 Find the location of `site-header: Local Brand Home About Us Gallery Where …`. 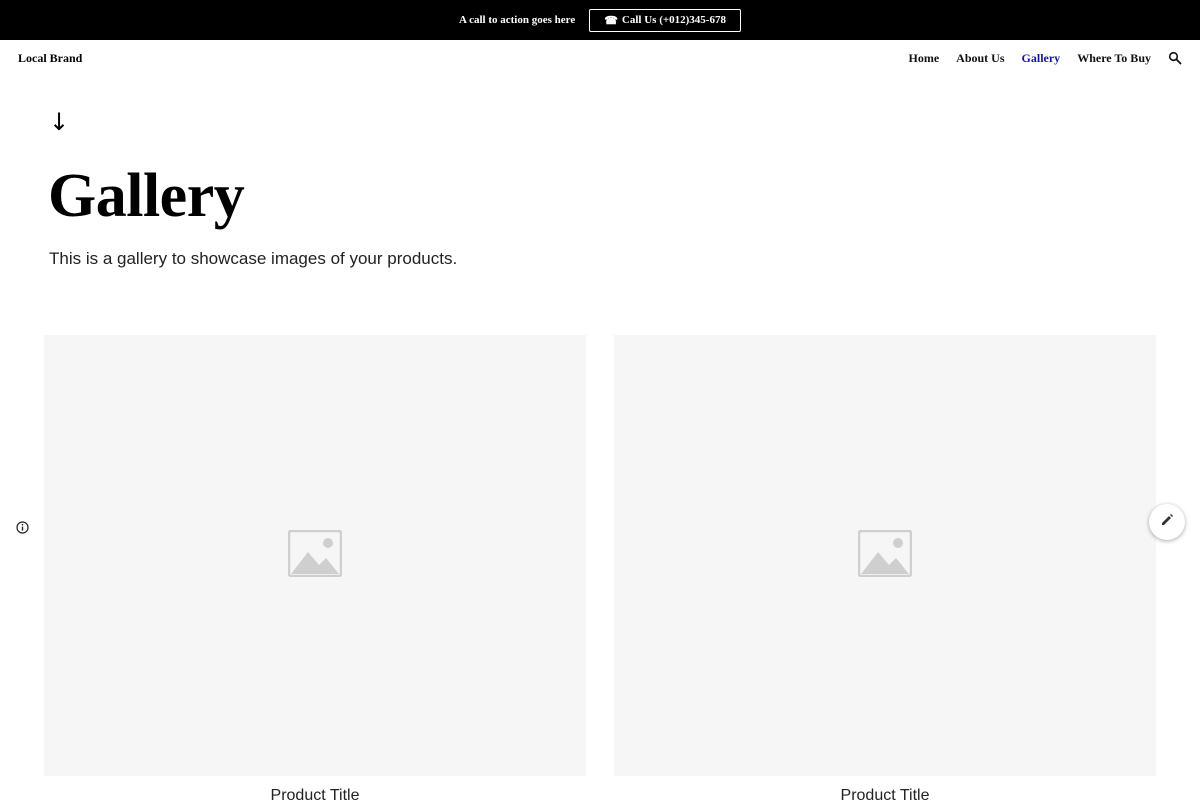

site-header: Local Brand Home About Us Gallery Where … is located at coordinates (600, 58).